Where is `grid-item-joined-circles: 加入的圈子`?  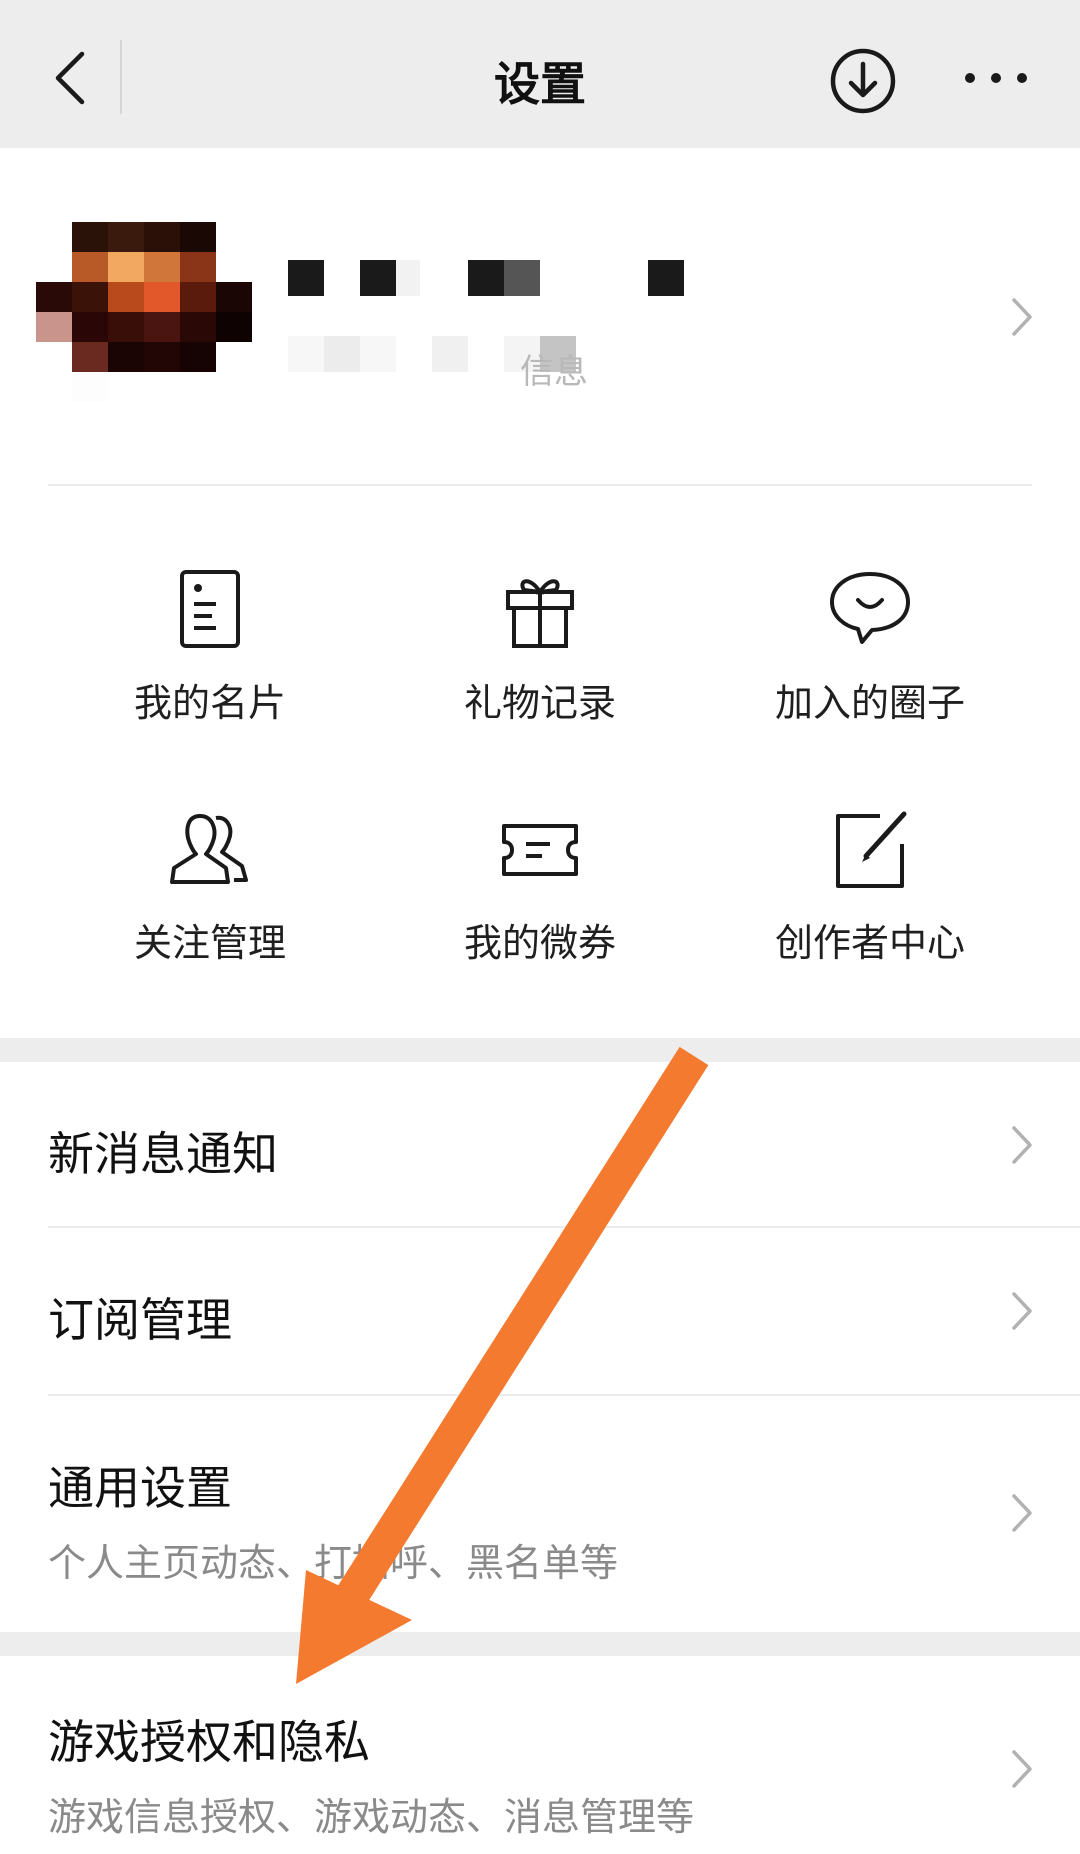
grid-item-joined-circles: 加入的圈子 is located at coordinates (870, 606).